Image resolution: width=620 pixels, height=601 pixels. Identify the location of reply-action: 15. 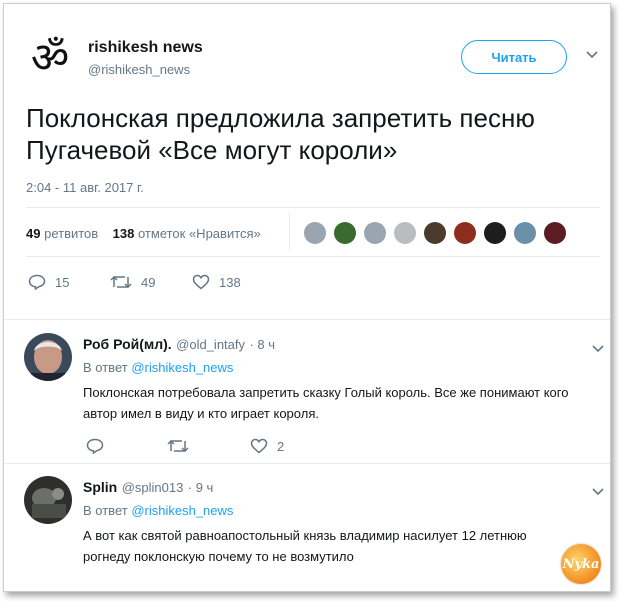
(48, 282).